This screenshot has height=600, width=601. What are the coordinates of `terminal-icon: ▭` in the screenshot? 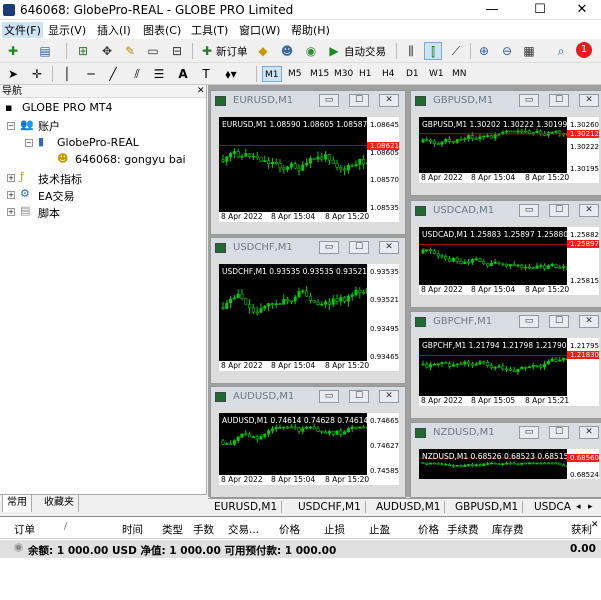 It's located at (153, 51).